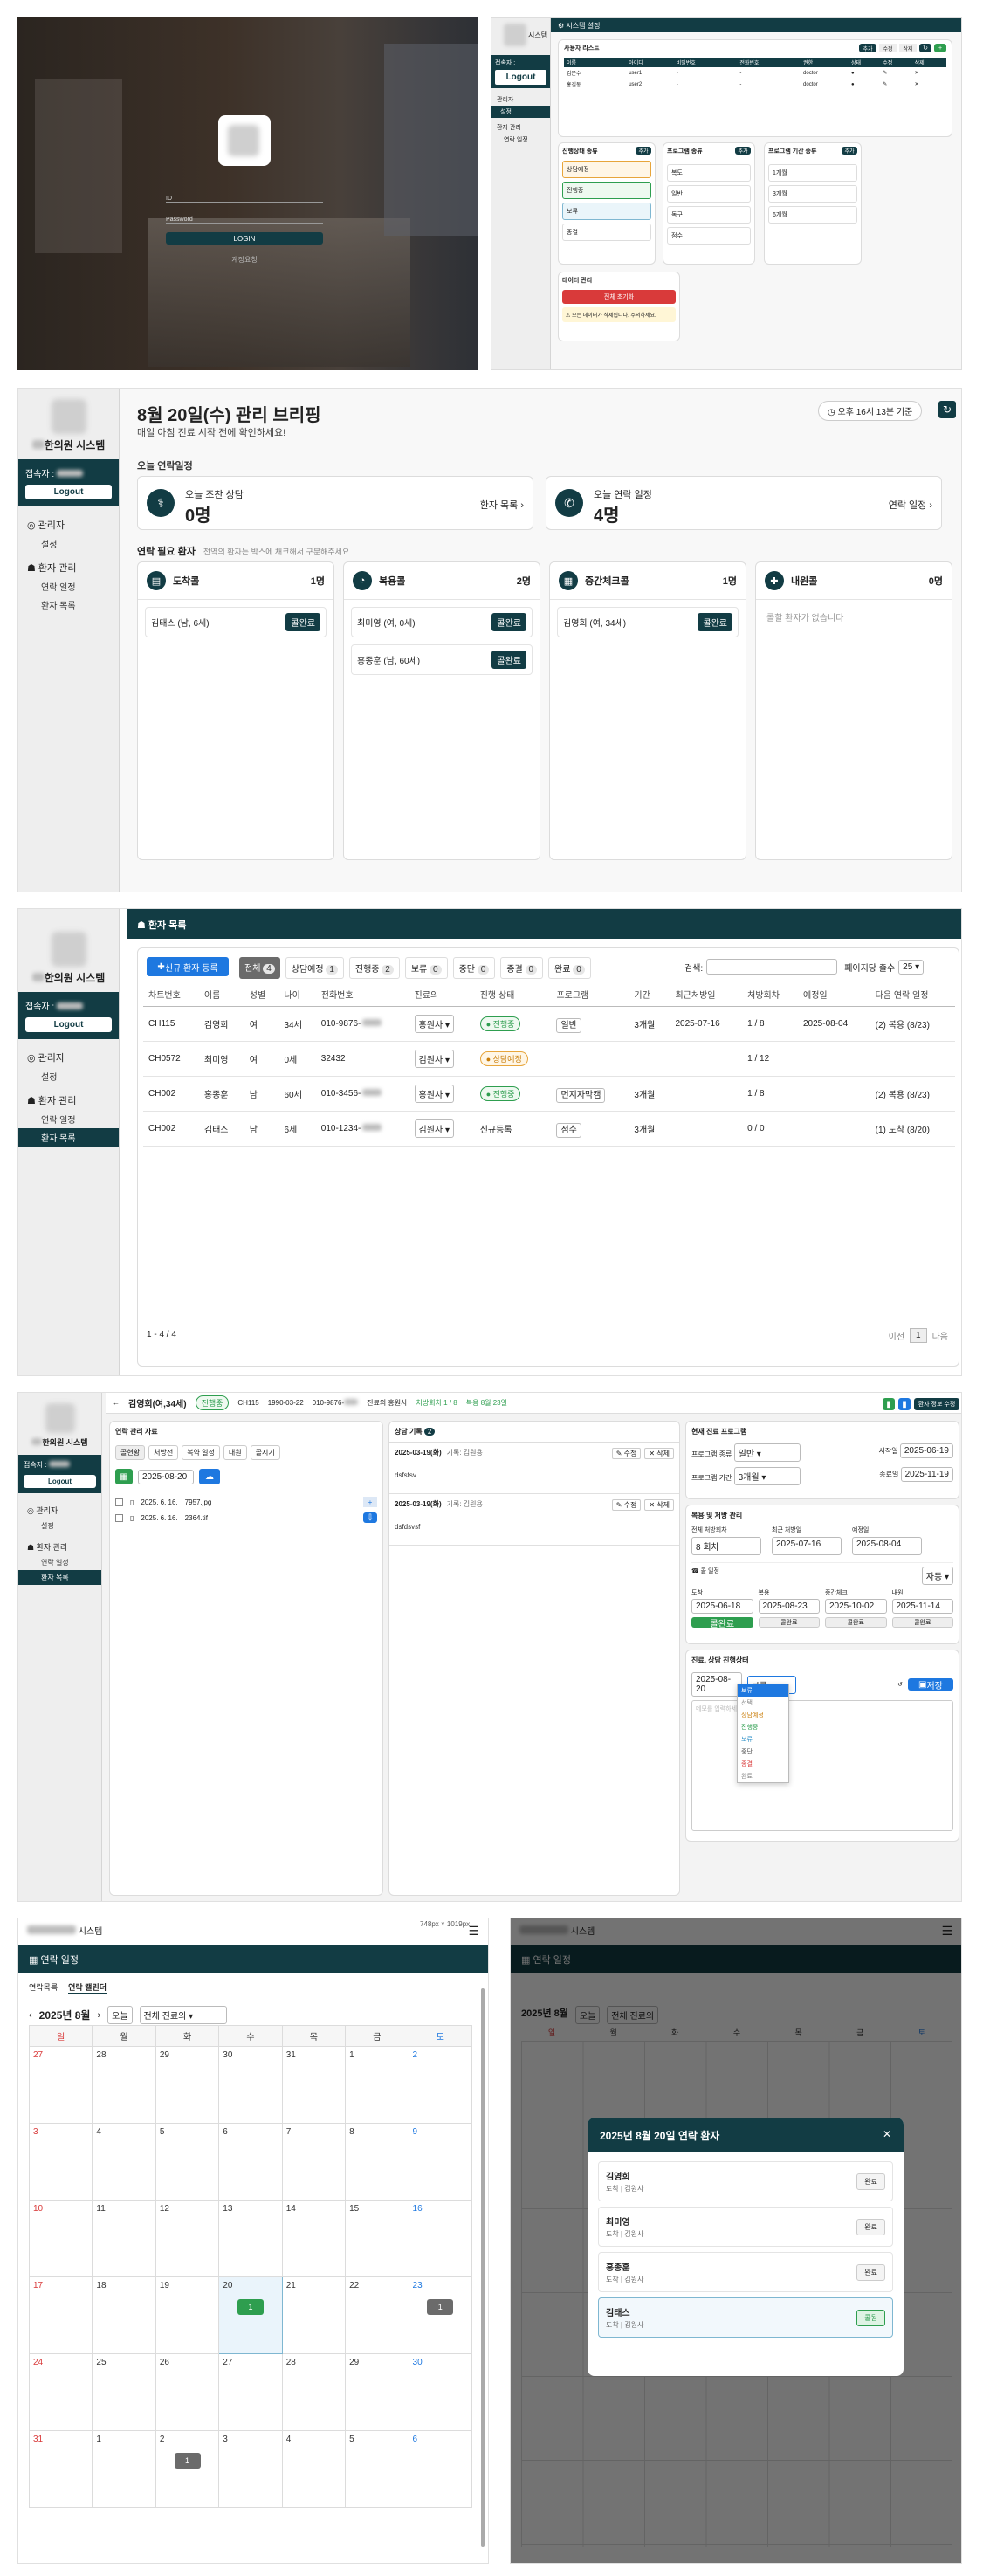 This screenshot has height=2576, width=983. I want to click on cal-day: 21, so click(314, 2315).